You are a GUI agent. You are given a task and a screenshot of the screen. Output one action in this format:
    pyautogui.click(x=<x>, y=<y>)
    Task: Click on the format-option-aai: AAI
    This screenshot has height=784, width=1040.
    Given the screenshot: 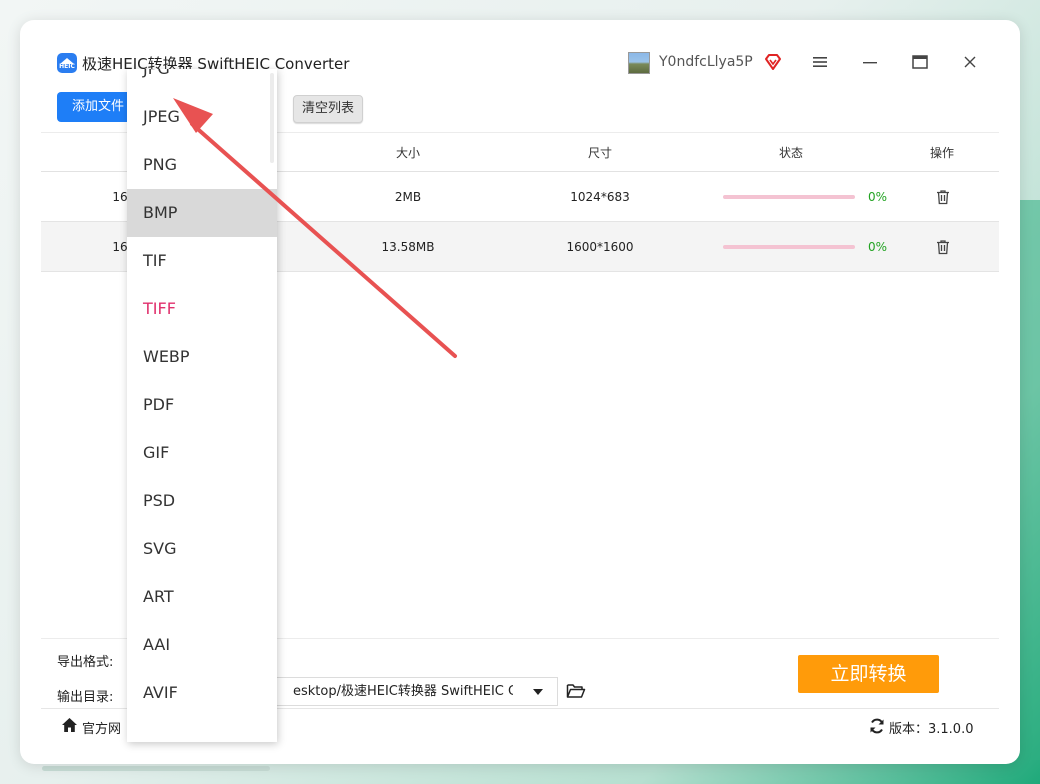 What is the action you would take?
    pyautogui.click(x=202, y=645)
    